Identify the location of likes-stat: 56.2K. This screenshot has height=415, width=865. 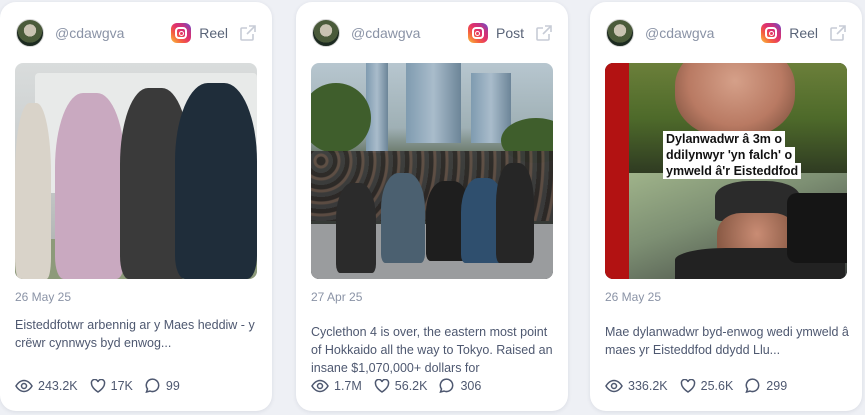
(401, 385).